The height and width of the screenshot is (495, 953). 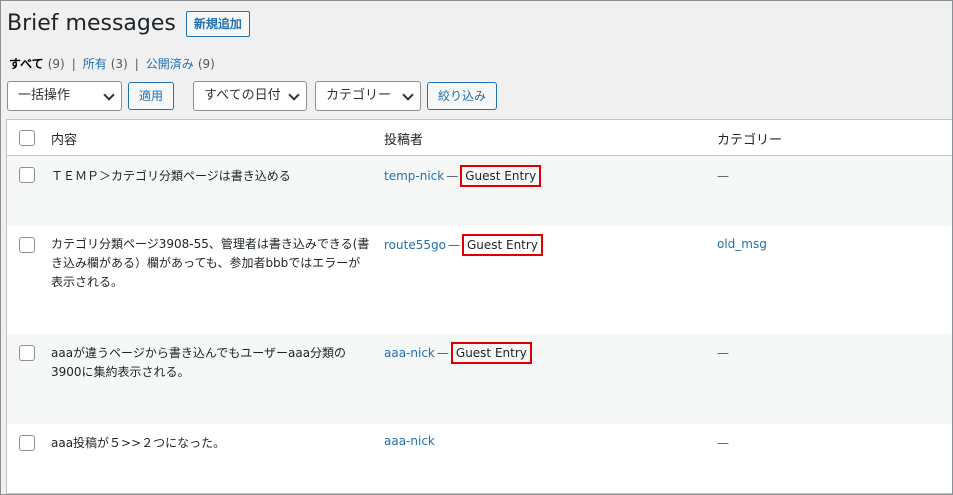 I want to click on row-content: aaaが違うページから書き込んでもユーザーaaa分類の3900に集約表示される。, so click(x=211, y=363).